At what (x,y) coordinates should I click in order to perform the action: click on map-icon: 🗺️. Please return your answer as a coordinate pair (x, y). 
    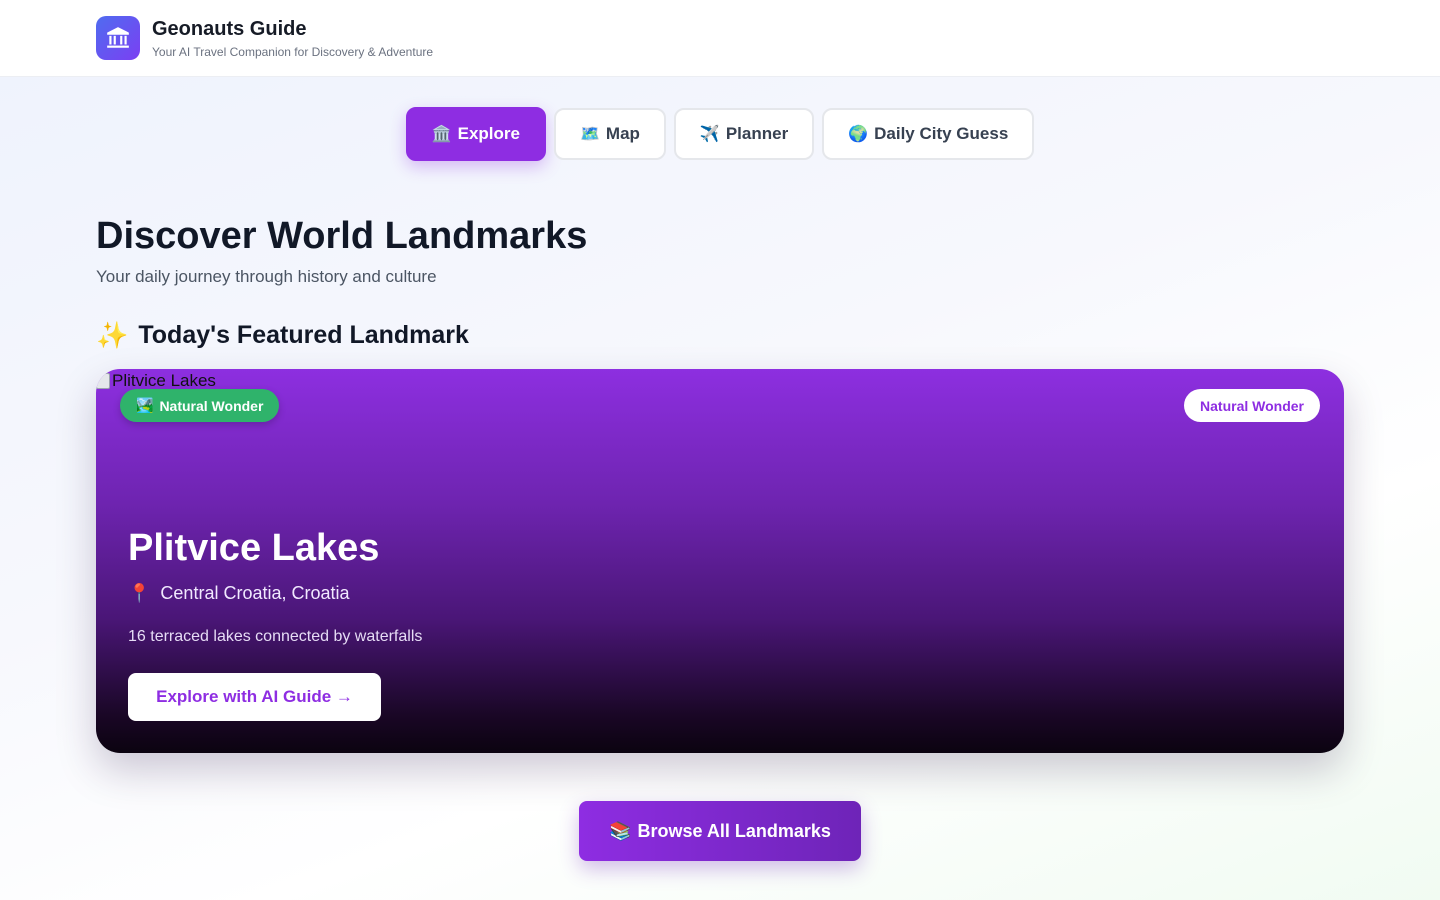
    Looking at the image, I should click on (589, 134).